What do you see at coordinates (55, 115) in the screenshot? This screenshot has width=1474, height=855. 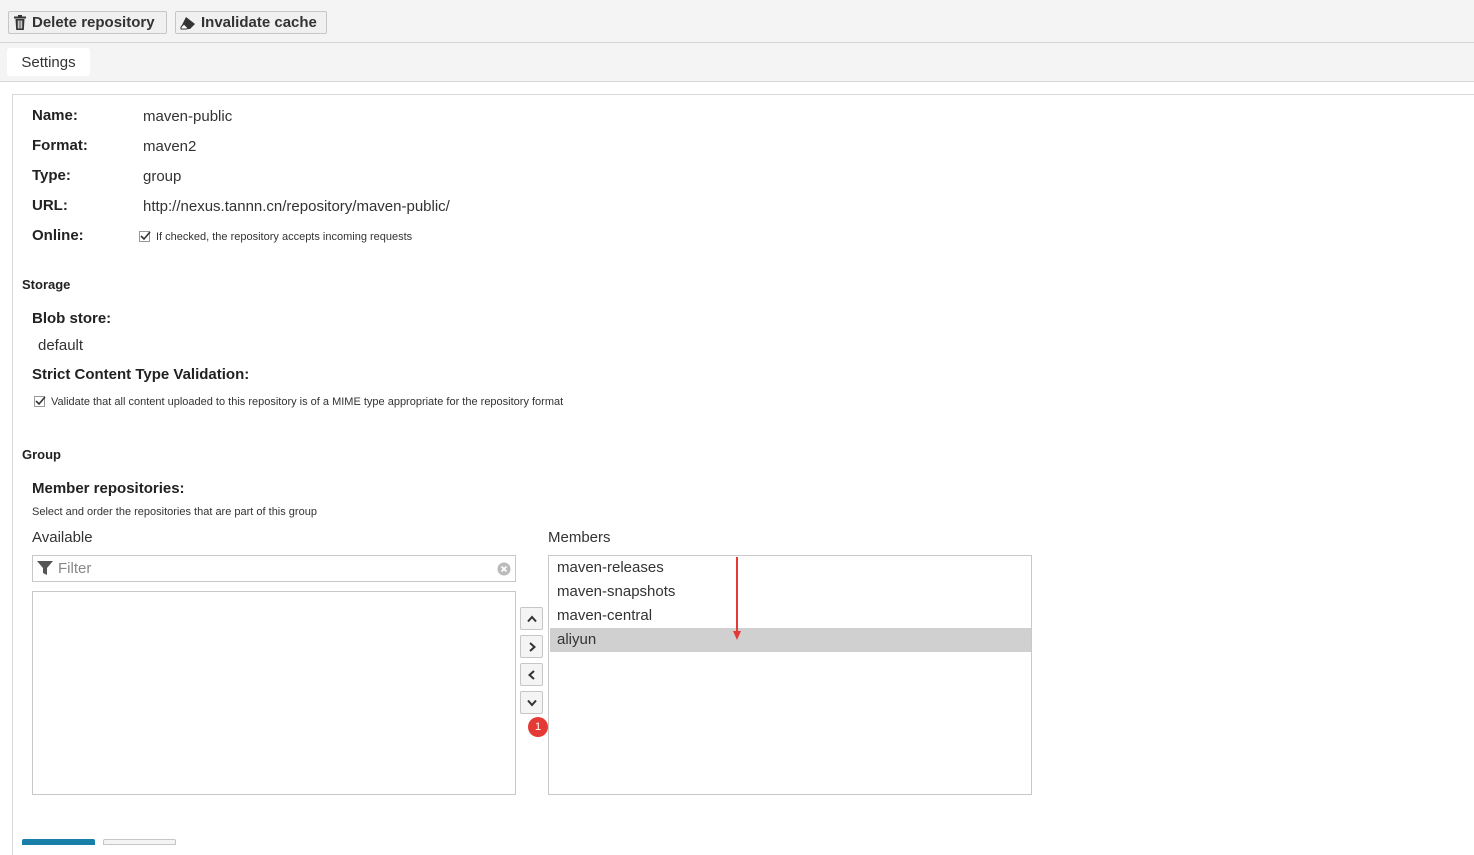 I see `name-label: Name:` at bounding box center [55, 115].